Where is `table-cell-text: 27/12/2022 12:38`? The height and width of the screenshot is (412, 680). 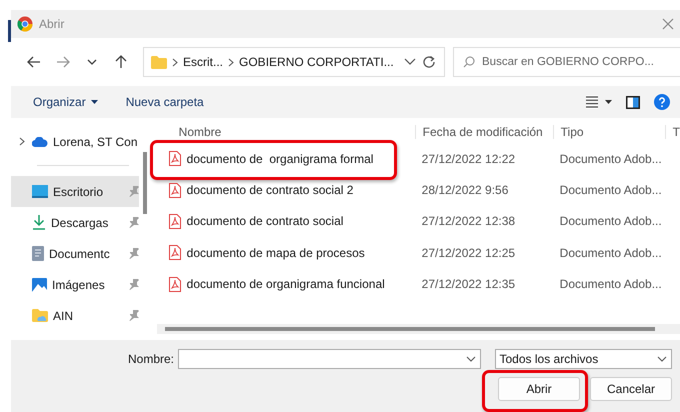 table-cell-text: 27/12/2022 12:38 is located at coordinates (468, 221).